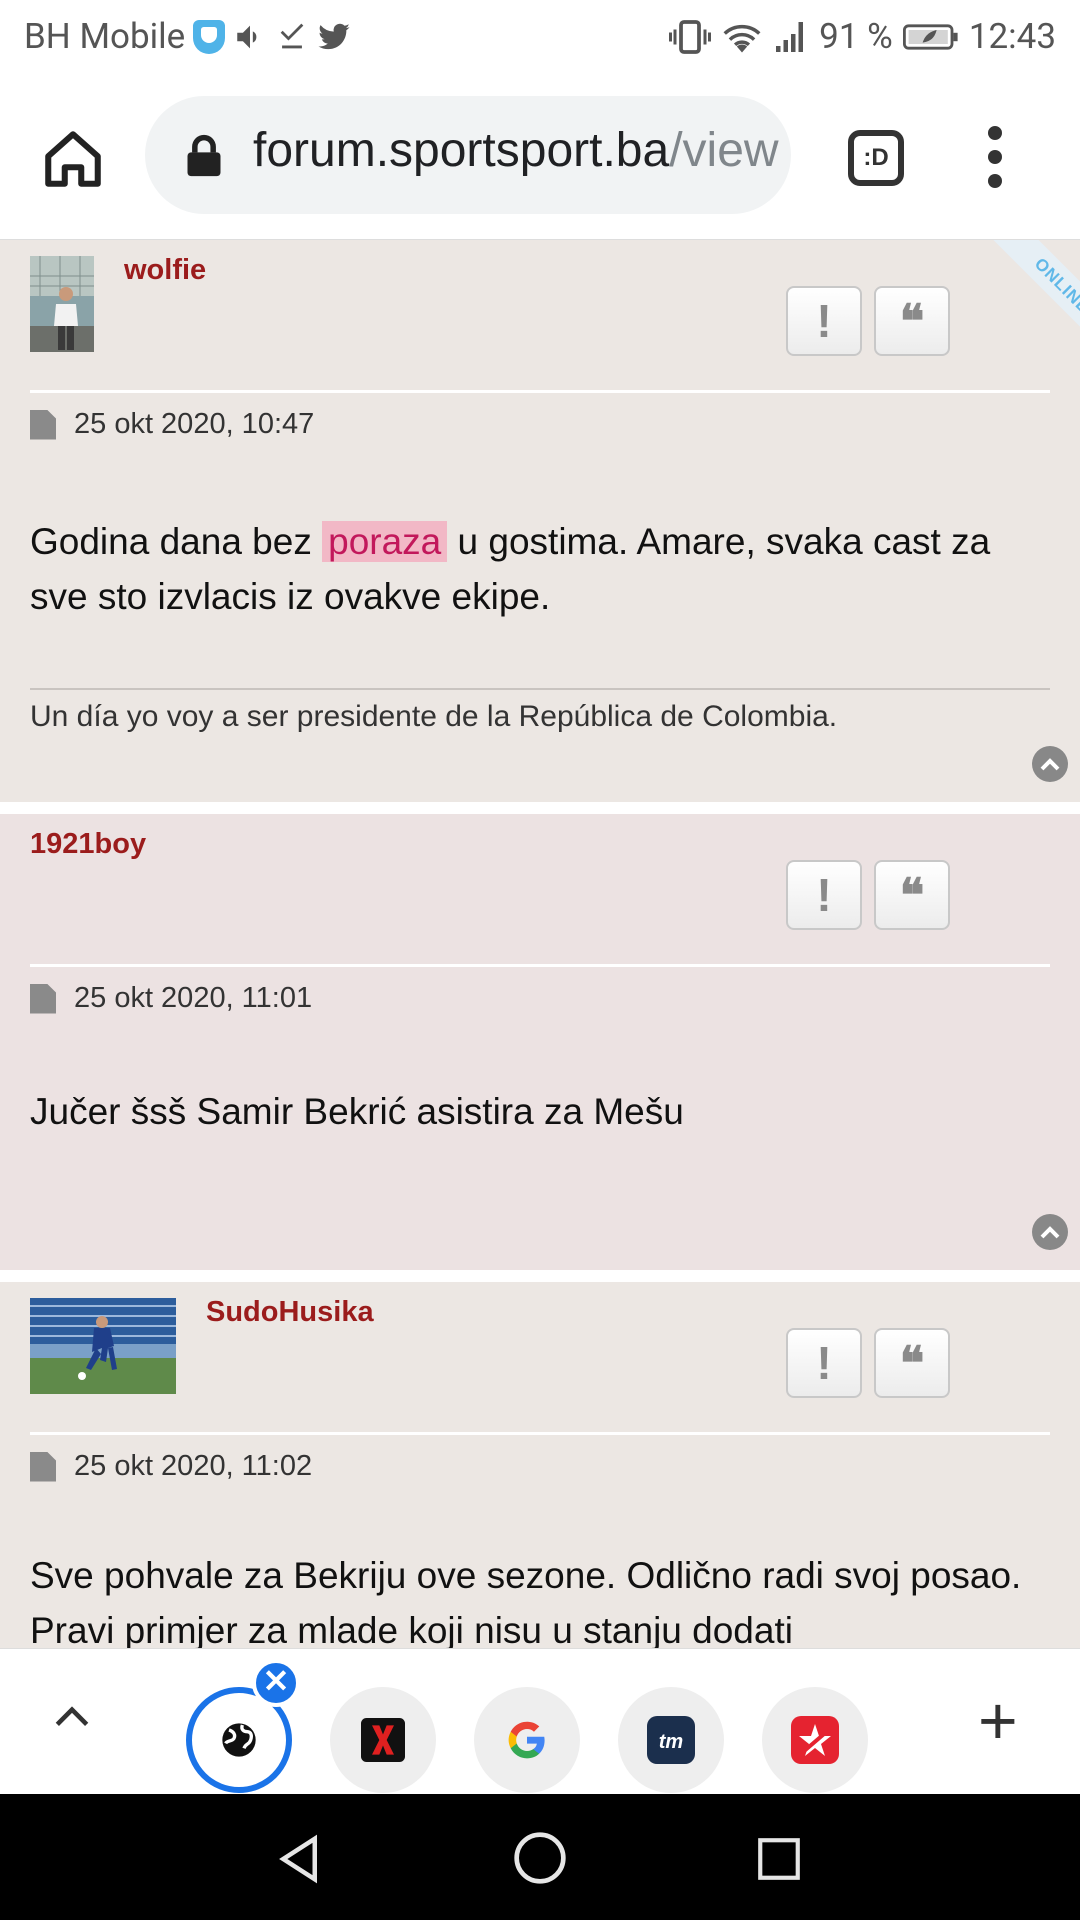  Describe the element at coordinates (193, 998) in the screenshot. I see `post-date-text: 25 okt 2020, 11:01` at that location.